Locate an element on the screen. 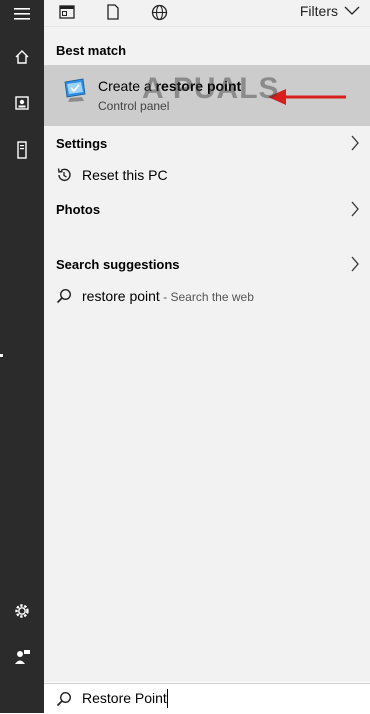 The width and height of the screenshot is (370, 714). home-icon is located at coordinates (22, 57).